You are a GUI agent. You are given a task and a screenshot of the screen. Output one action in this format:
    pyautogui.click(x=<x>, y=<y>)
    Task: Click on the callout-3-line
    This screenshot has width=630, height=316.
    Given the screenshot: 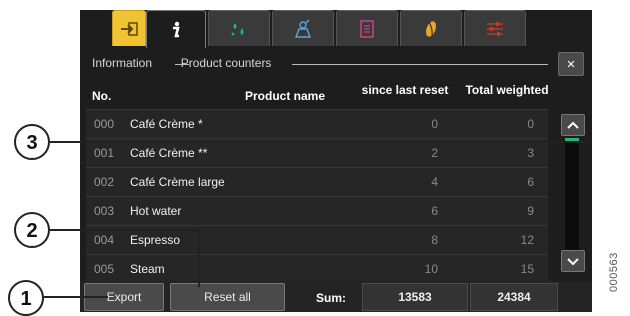 What is the action you would take?
    pyautogui.click(x=318, y=142)
    